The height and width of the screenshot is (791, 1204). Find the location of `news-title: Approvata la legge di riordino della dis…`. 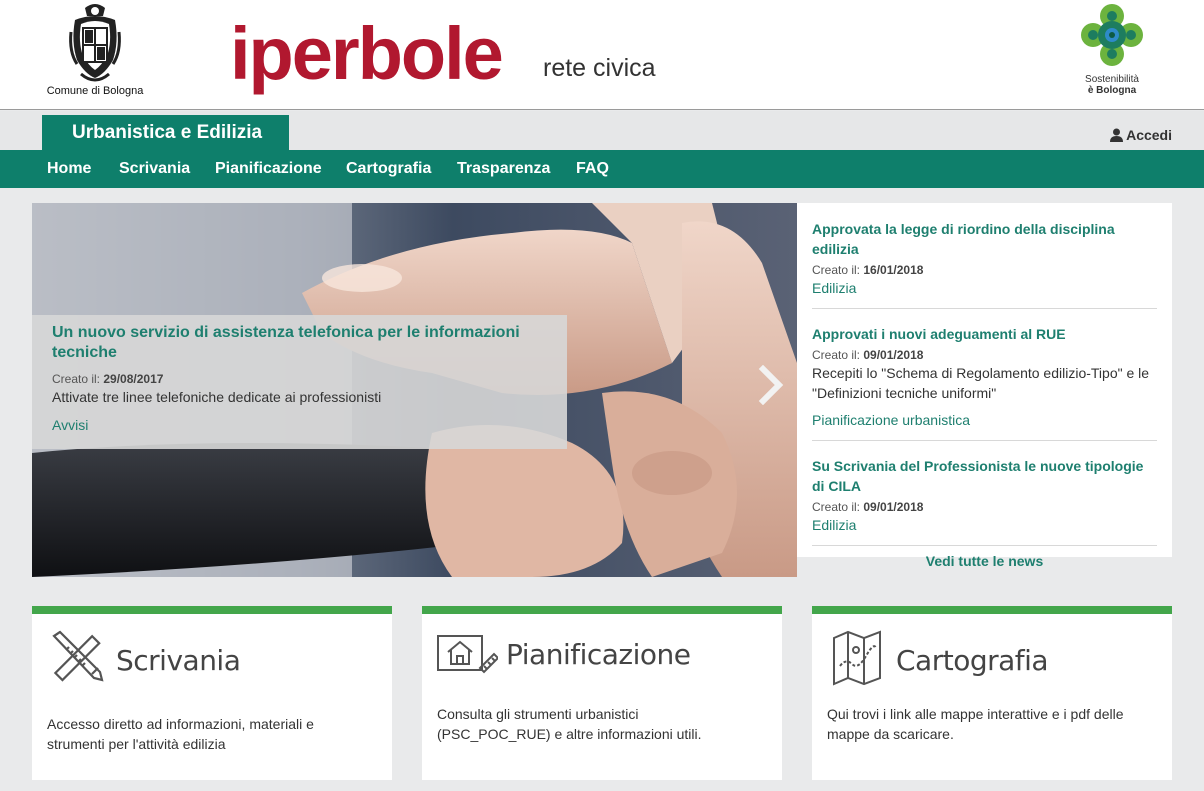

news-title: Approvata la legge di riordino della dis… is located at coordinates (984, 239).